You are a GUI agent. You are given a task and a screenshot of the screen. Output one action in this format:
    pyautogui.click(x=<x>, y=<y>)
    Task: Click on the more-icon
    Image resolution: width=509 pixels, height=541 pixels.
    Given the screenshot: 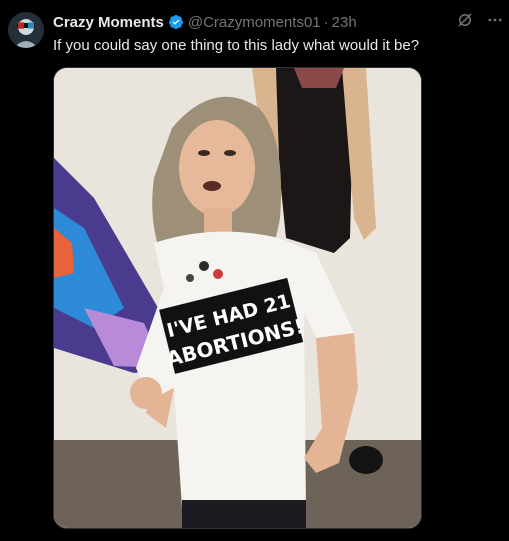 What is the action you would take?
    pyautogui.click(x=495, y=20)
    